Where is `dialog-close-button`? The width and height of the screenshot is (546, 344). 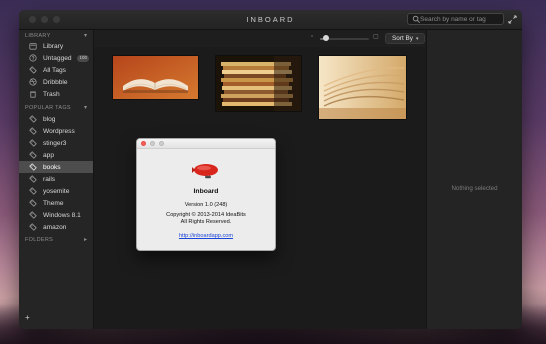
dialog-close-button is located at coordinates (143, 143).